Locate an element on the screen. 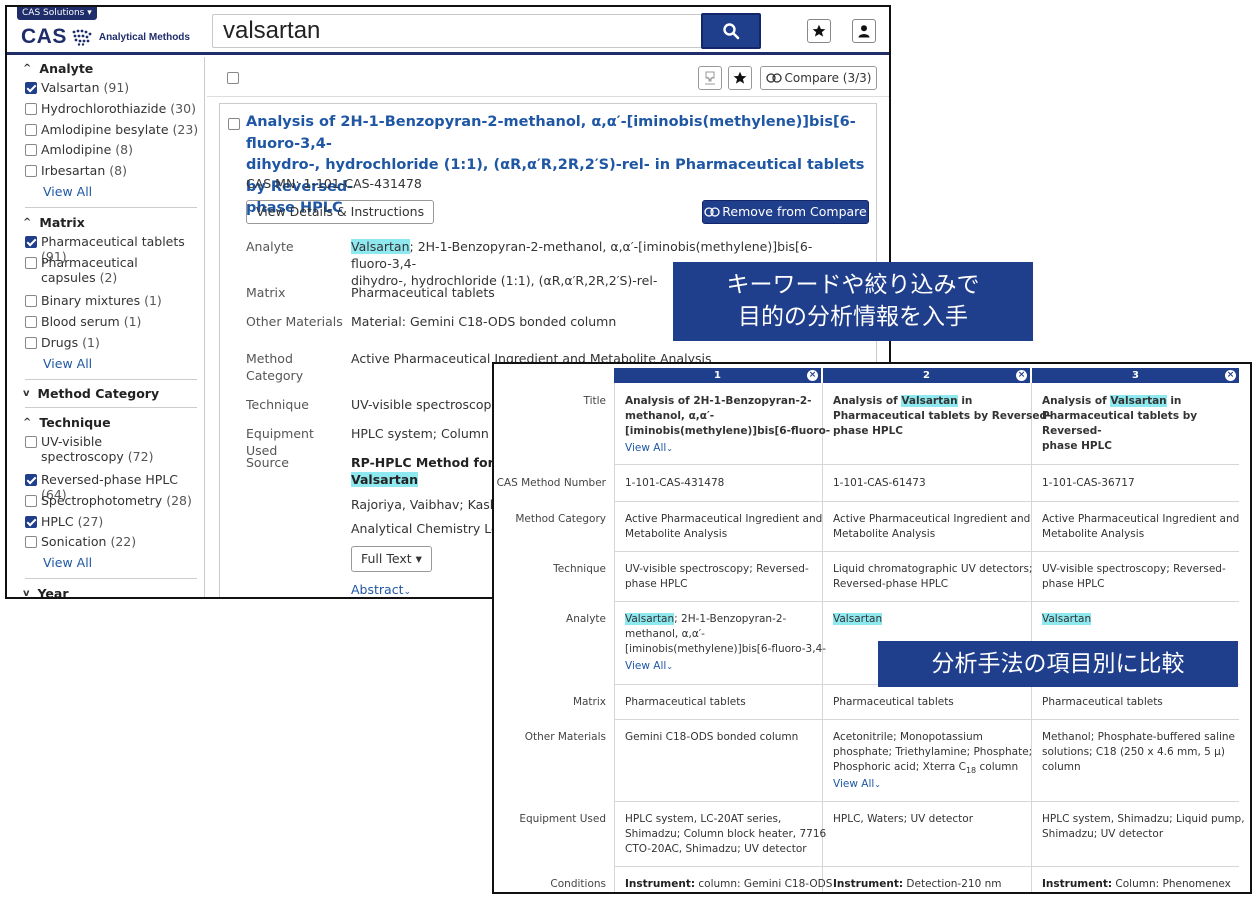 Image resolution: width=1256 pixels, height=898 pixels. download-button is located at coordinates (710, 78).